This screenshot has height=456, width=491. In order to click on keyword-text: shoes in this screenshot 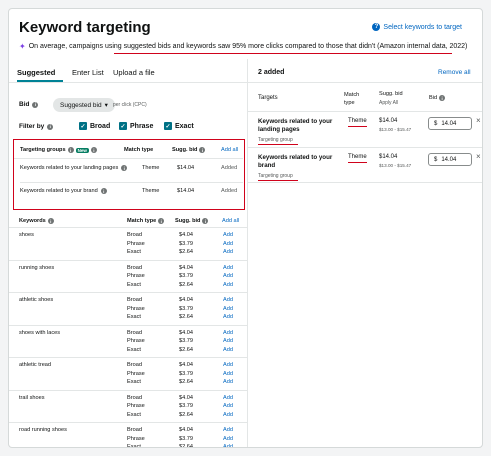, I will do `click(26, 235)`.